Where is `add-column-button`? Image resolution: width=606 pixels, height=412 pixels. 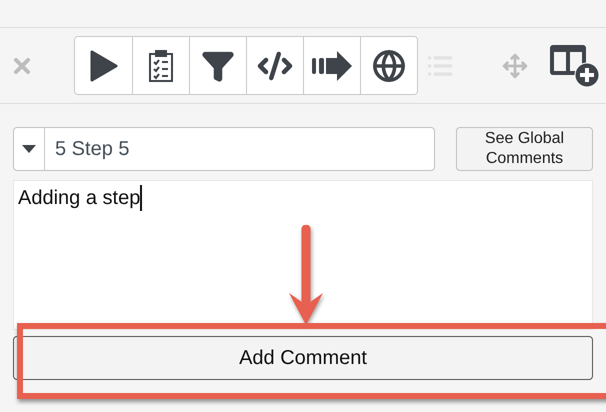
add-column-button is located at coordinates (574, 65).